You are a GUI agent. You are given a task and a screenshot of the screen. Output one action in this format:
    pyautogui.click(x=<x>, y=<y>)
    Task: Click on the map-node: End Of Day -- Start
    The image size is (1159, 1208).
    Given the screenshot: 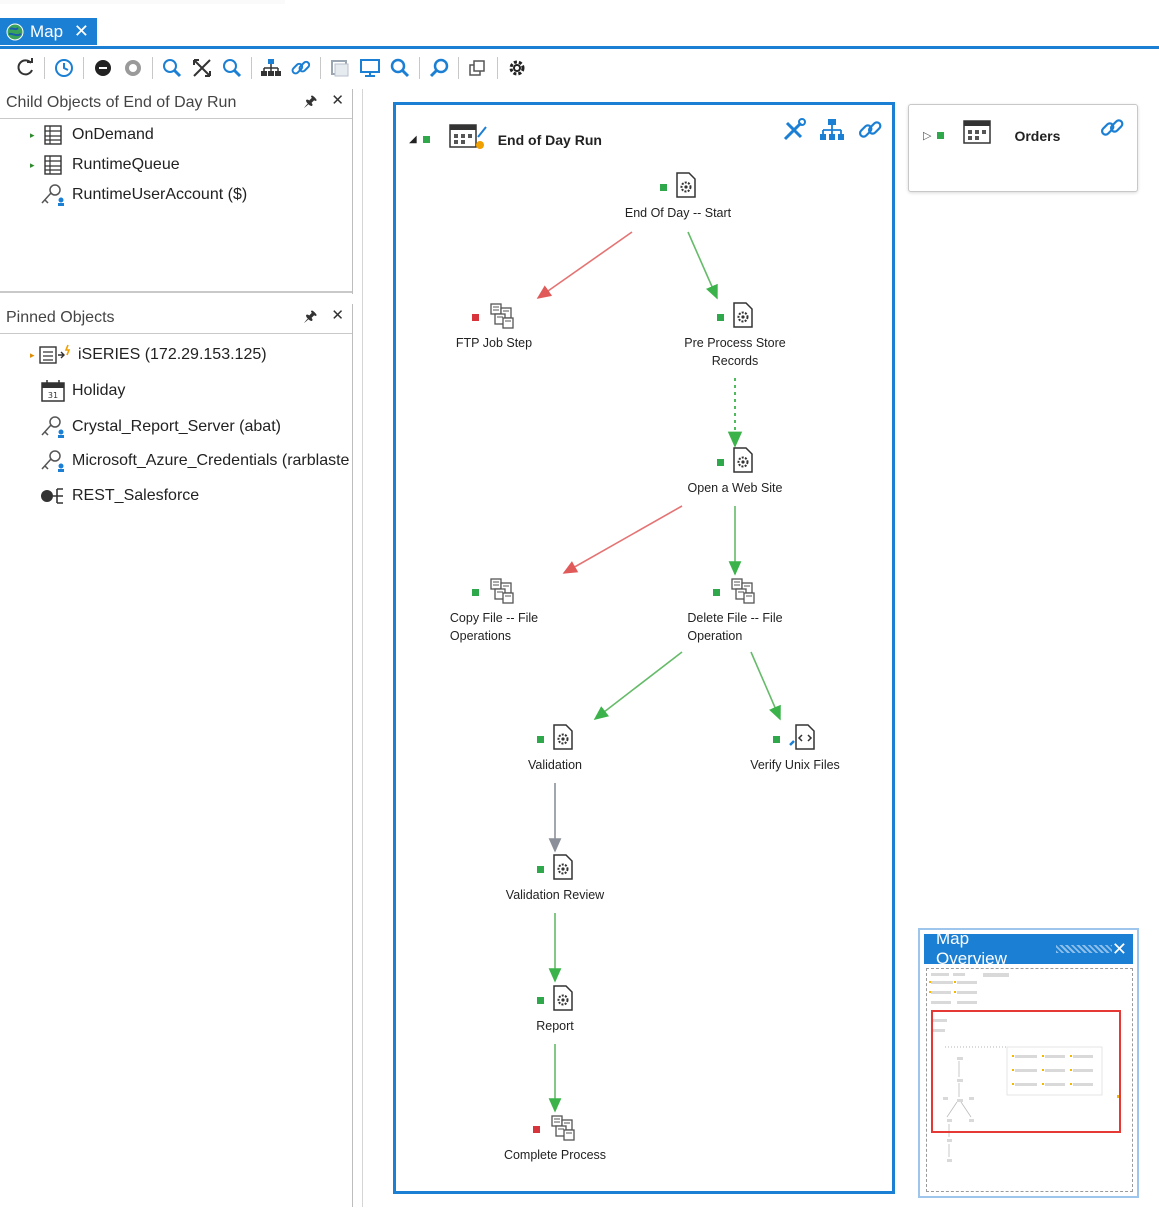 What is the action you would take?
    pyautogui.click(x=678, y=196)
    